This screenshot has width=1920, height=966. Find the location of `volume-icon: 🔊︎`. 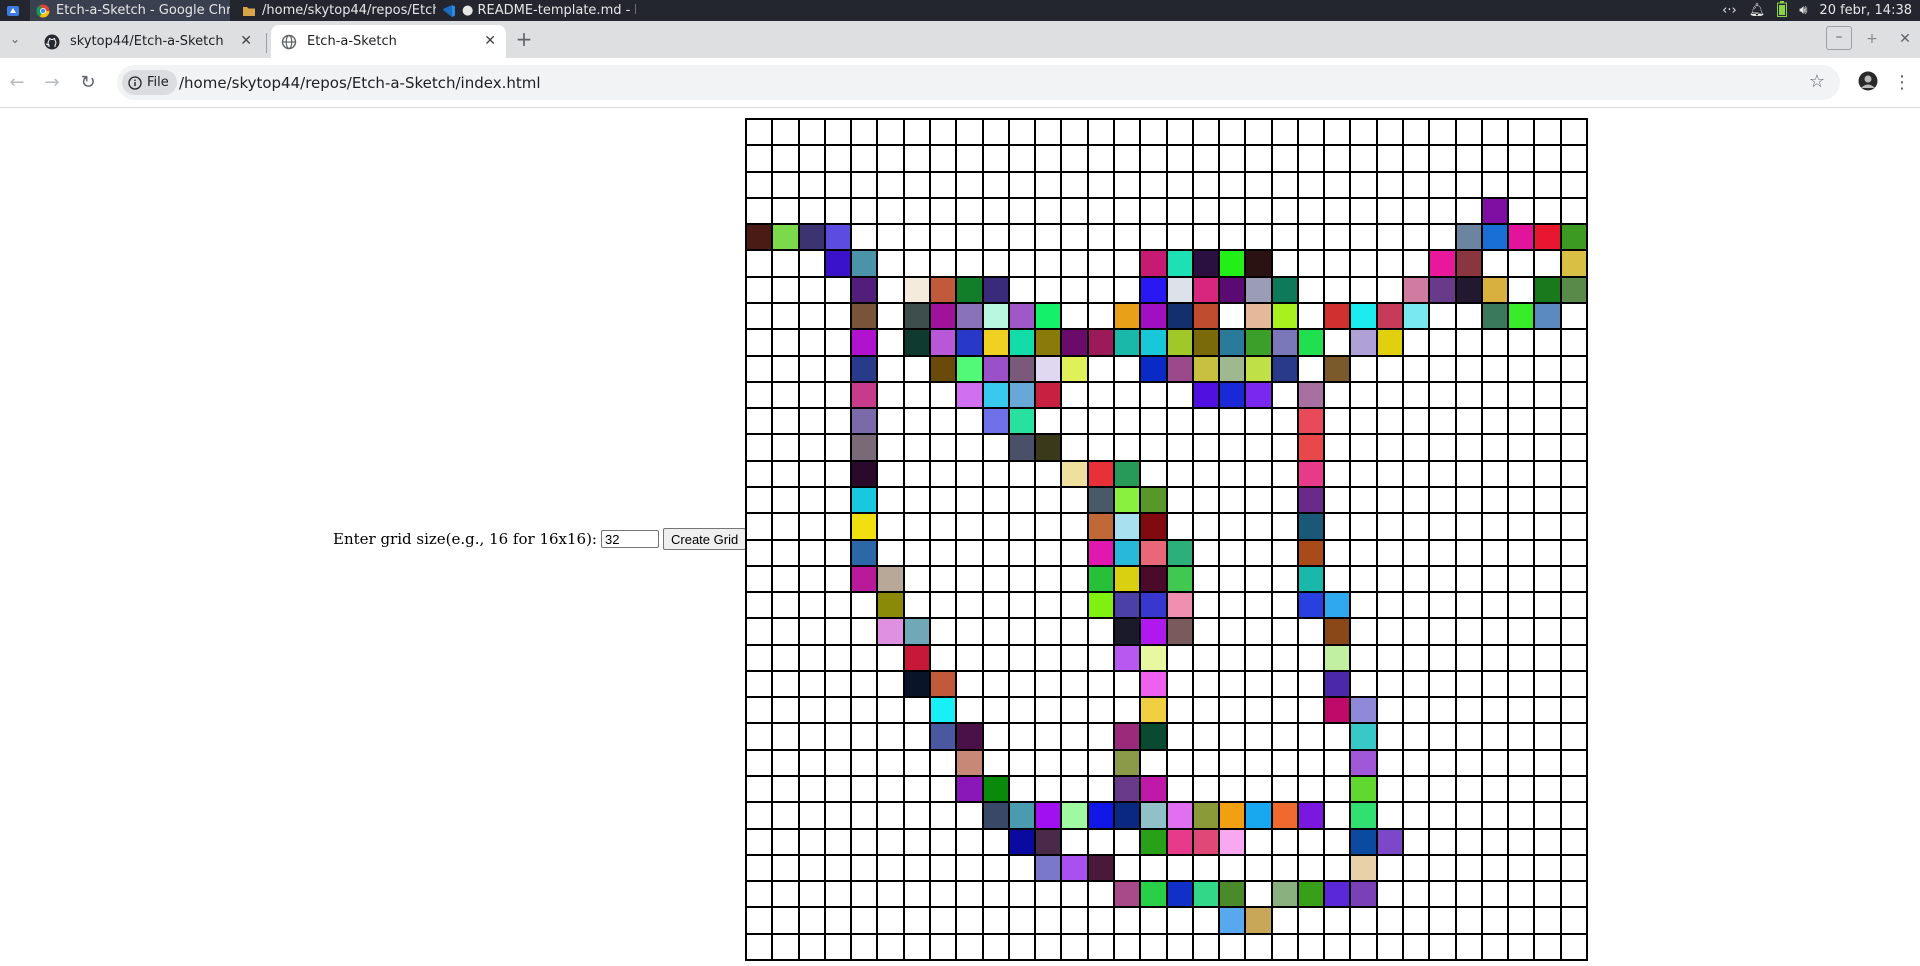

volume-icon: 🔊︎ is located at coordinates (1803, 10).